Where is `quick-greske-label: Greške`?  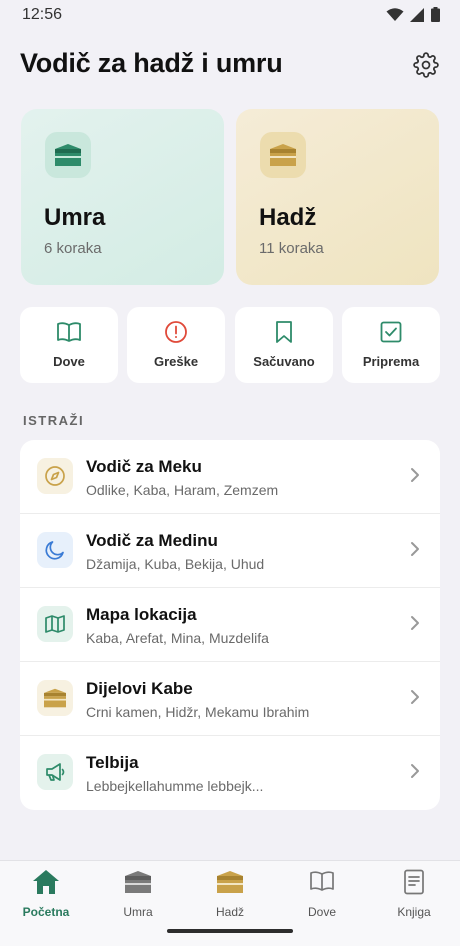 quick-greske-label: Greške is located at coordinates (176, 361).